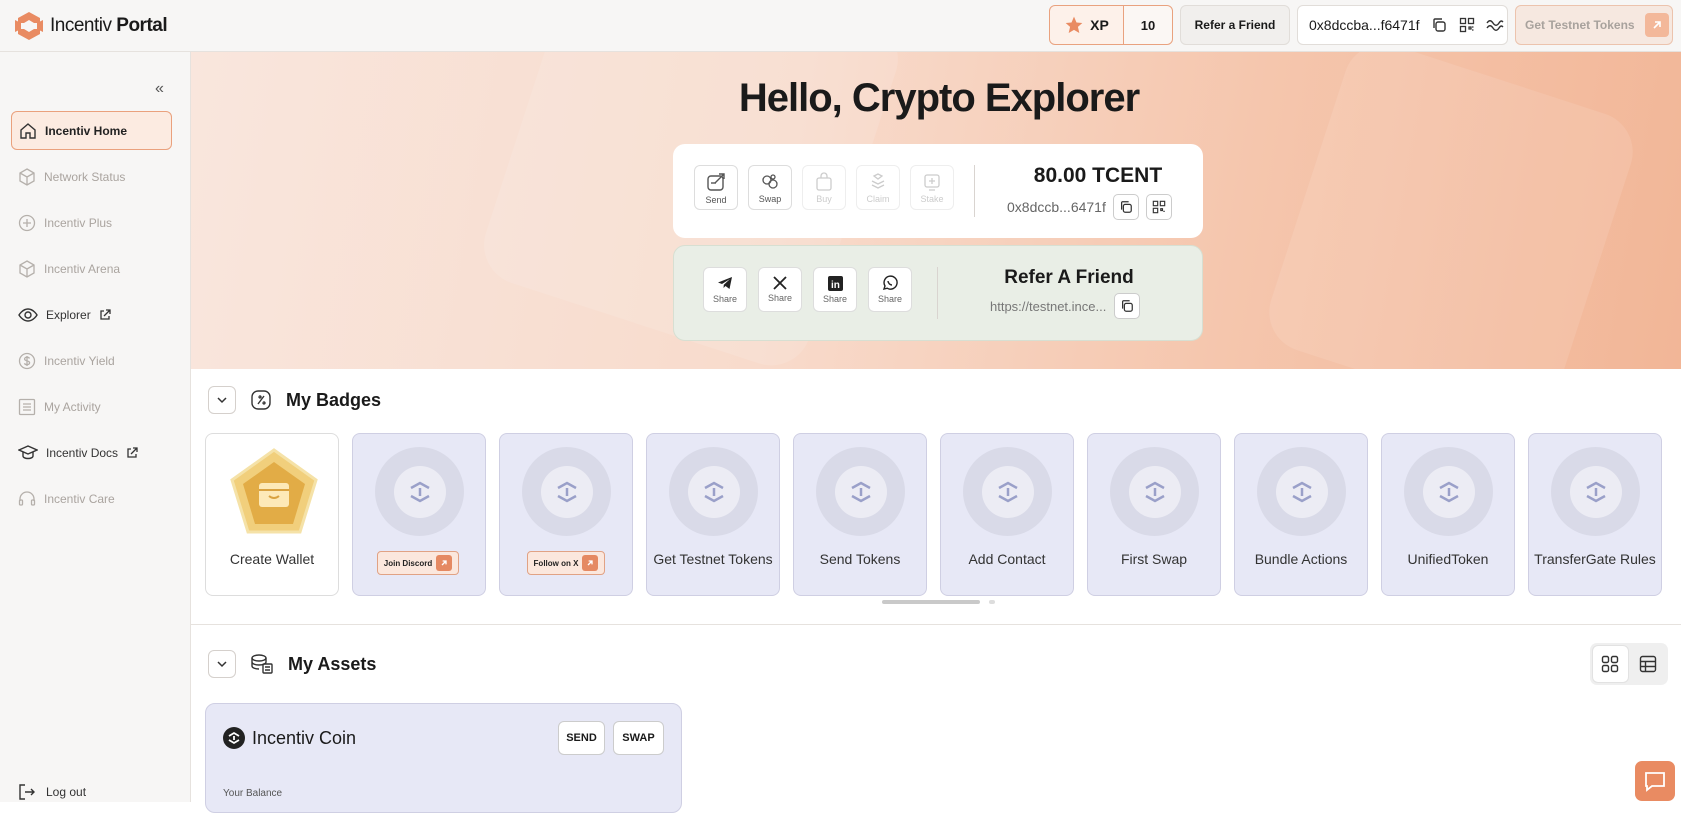  I want to click on collapse-badges-button, so click(222, 400).